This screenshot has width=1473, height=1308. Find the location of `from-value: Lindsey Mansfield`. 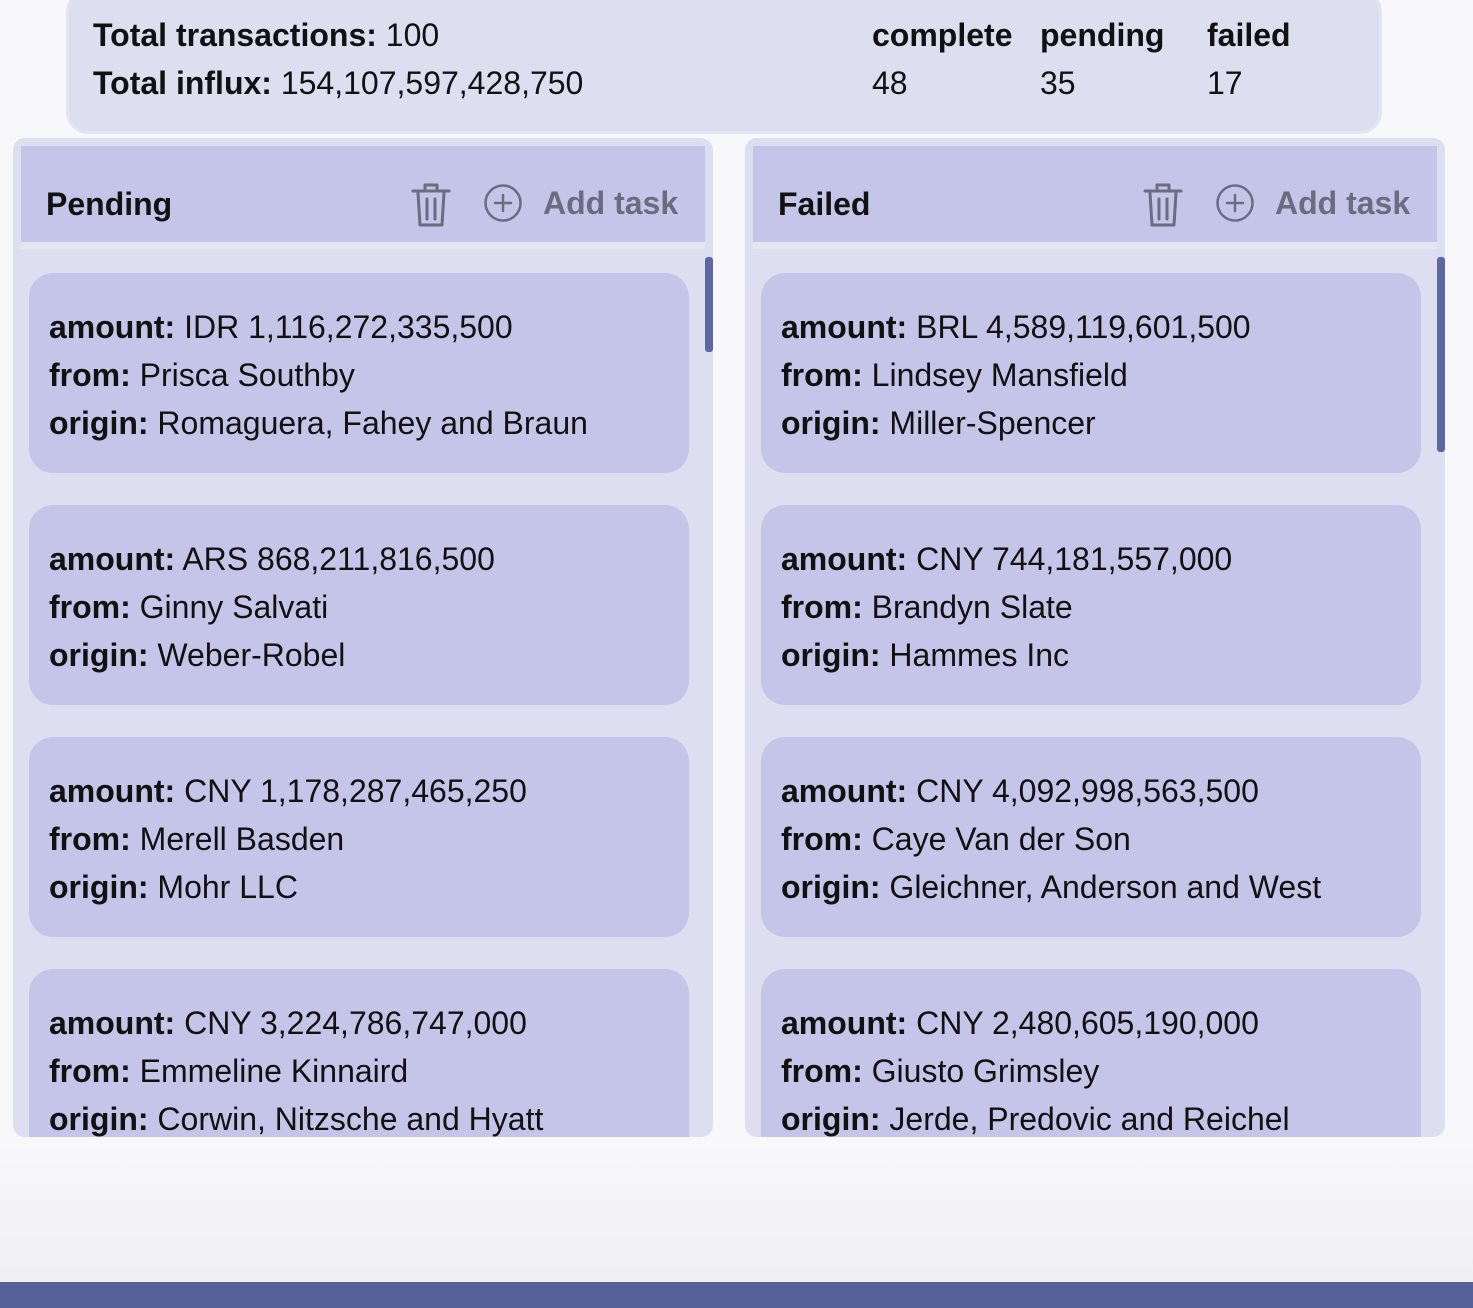

from-value: Lindsey Mansfield is located at coordinates (999, 375).